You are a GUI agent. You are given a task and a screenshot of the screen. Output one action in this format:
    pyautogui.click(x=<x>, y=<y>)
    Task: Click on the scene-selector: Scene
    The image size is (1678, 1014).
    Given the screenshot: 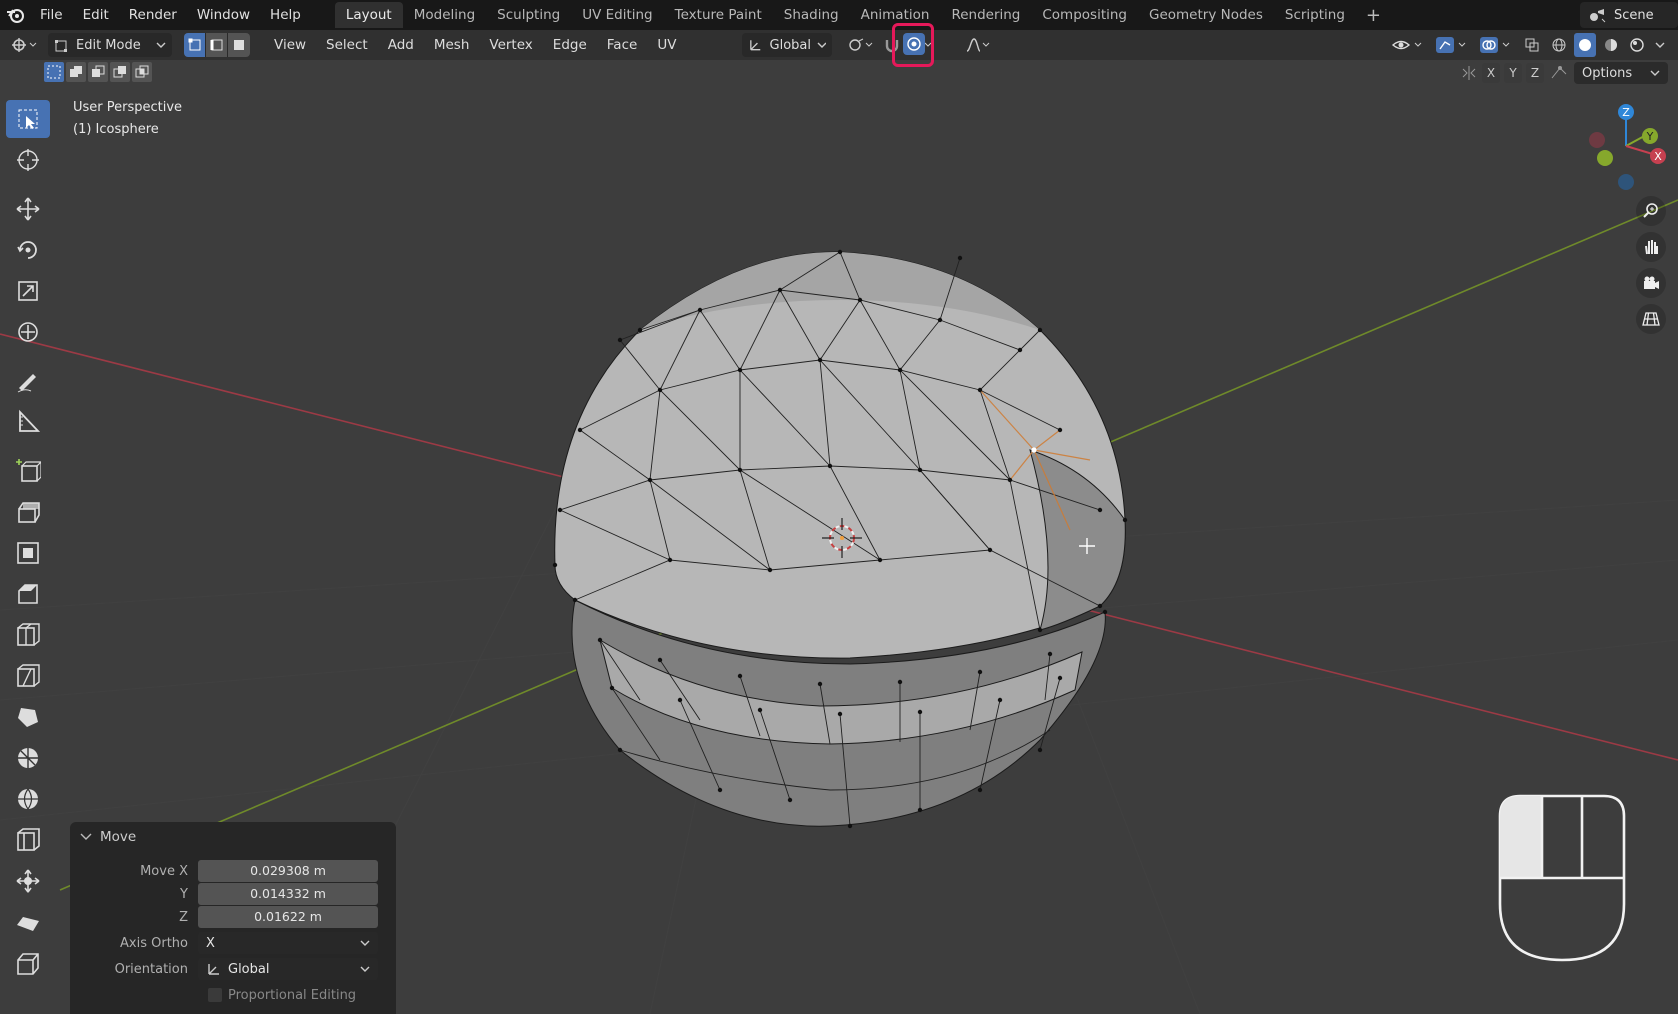 What is the action you would take?
    pyautogui.click(x=1629, y=15)
    